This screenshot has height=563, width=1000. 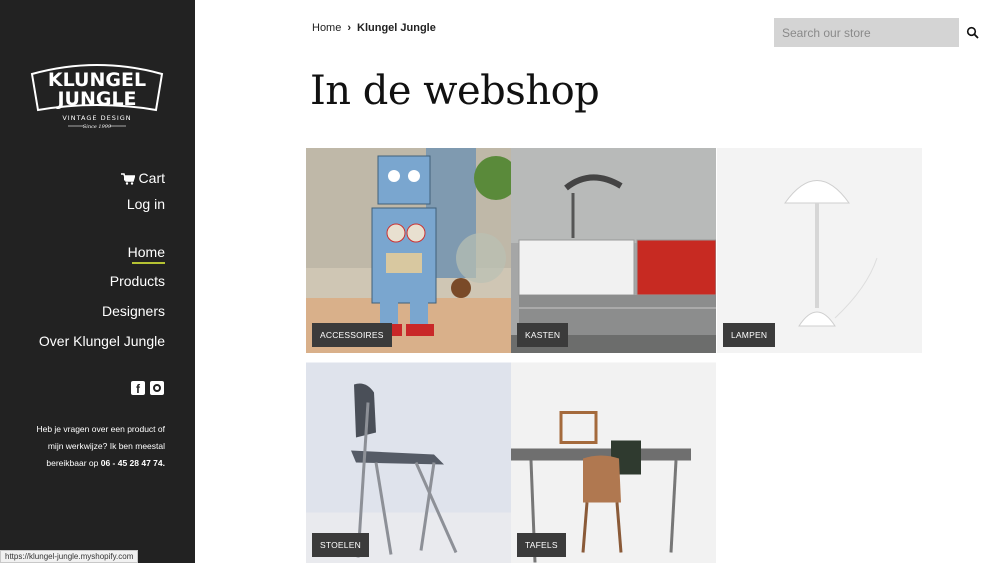 I want to click on logo-line2: JUNGLE, so click(x=95, y=99).